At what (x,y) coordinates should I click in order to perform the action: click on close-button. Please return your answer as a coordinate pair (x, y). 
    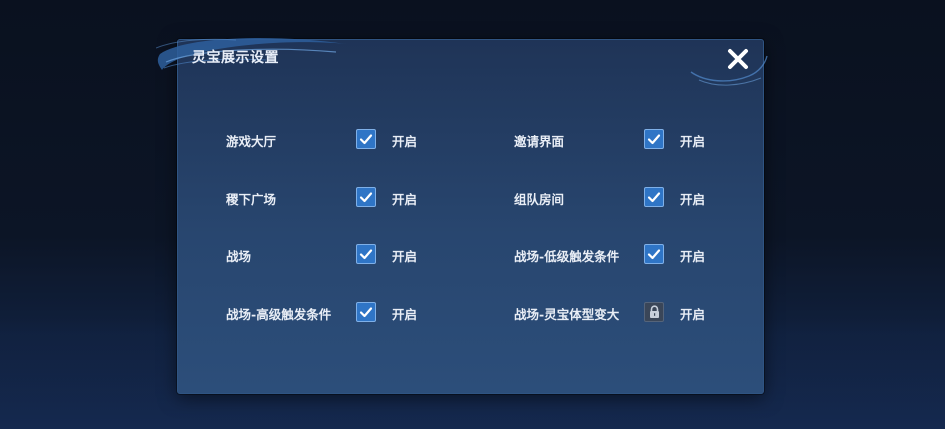
    Looking at the image, I should click on (738, 59).